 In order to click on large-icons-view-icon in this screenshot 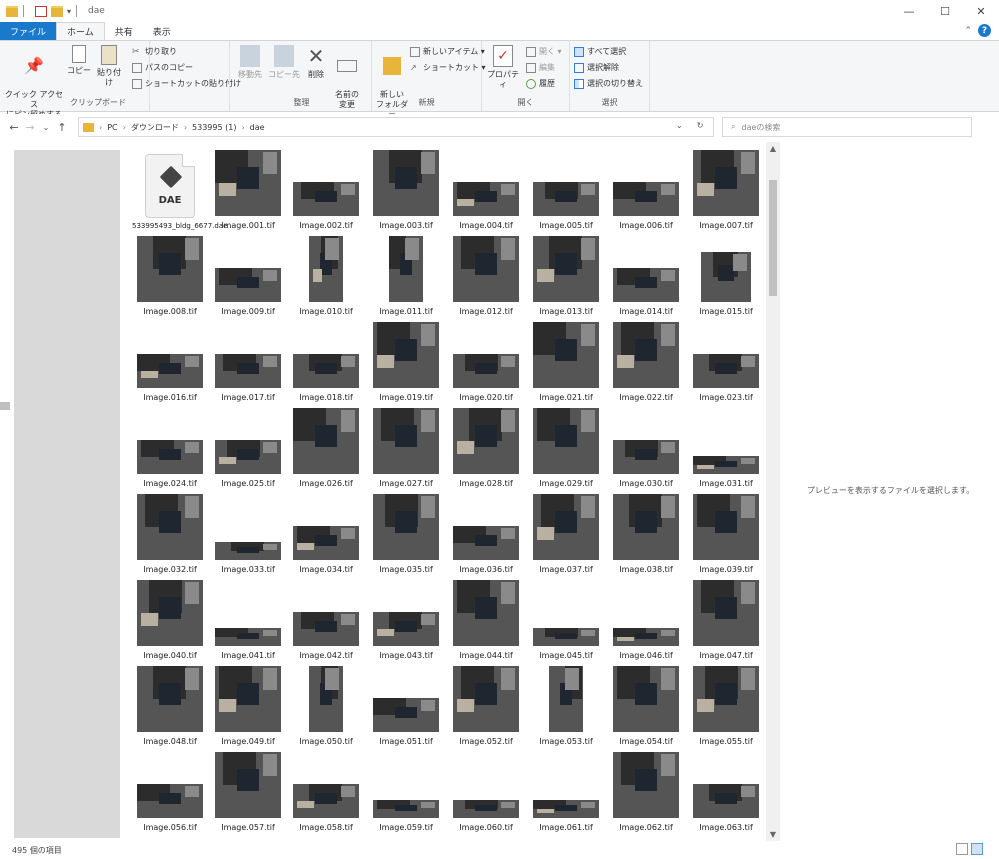, I will do `click(977, 849)`.